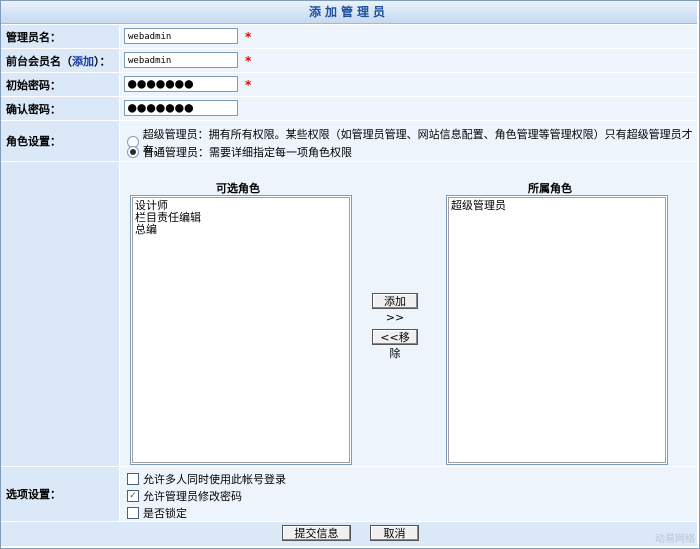 The height and width of the screenshot is (549, 700). I want to click on lock-account-checkbox, so click(133, 513).